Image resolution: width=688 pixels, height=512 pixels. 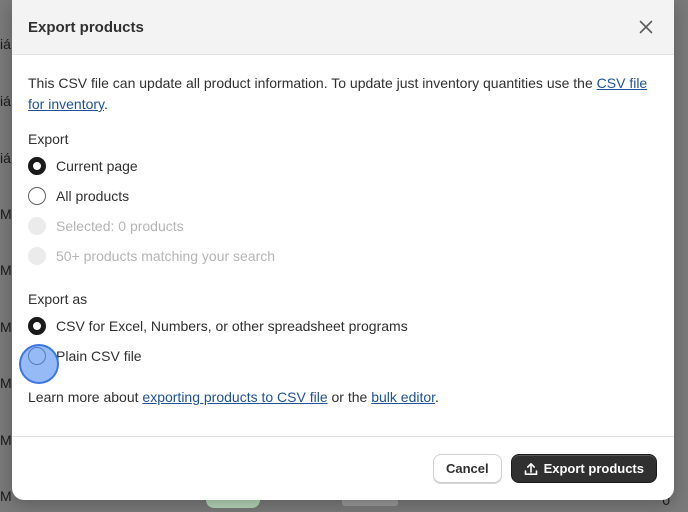 What do you see at coordinates (48, 139) in the screenshot?
I see `export-section-label: Export` at bounding box center [48, 139].